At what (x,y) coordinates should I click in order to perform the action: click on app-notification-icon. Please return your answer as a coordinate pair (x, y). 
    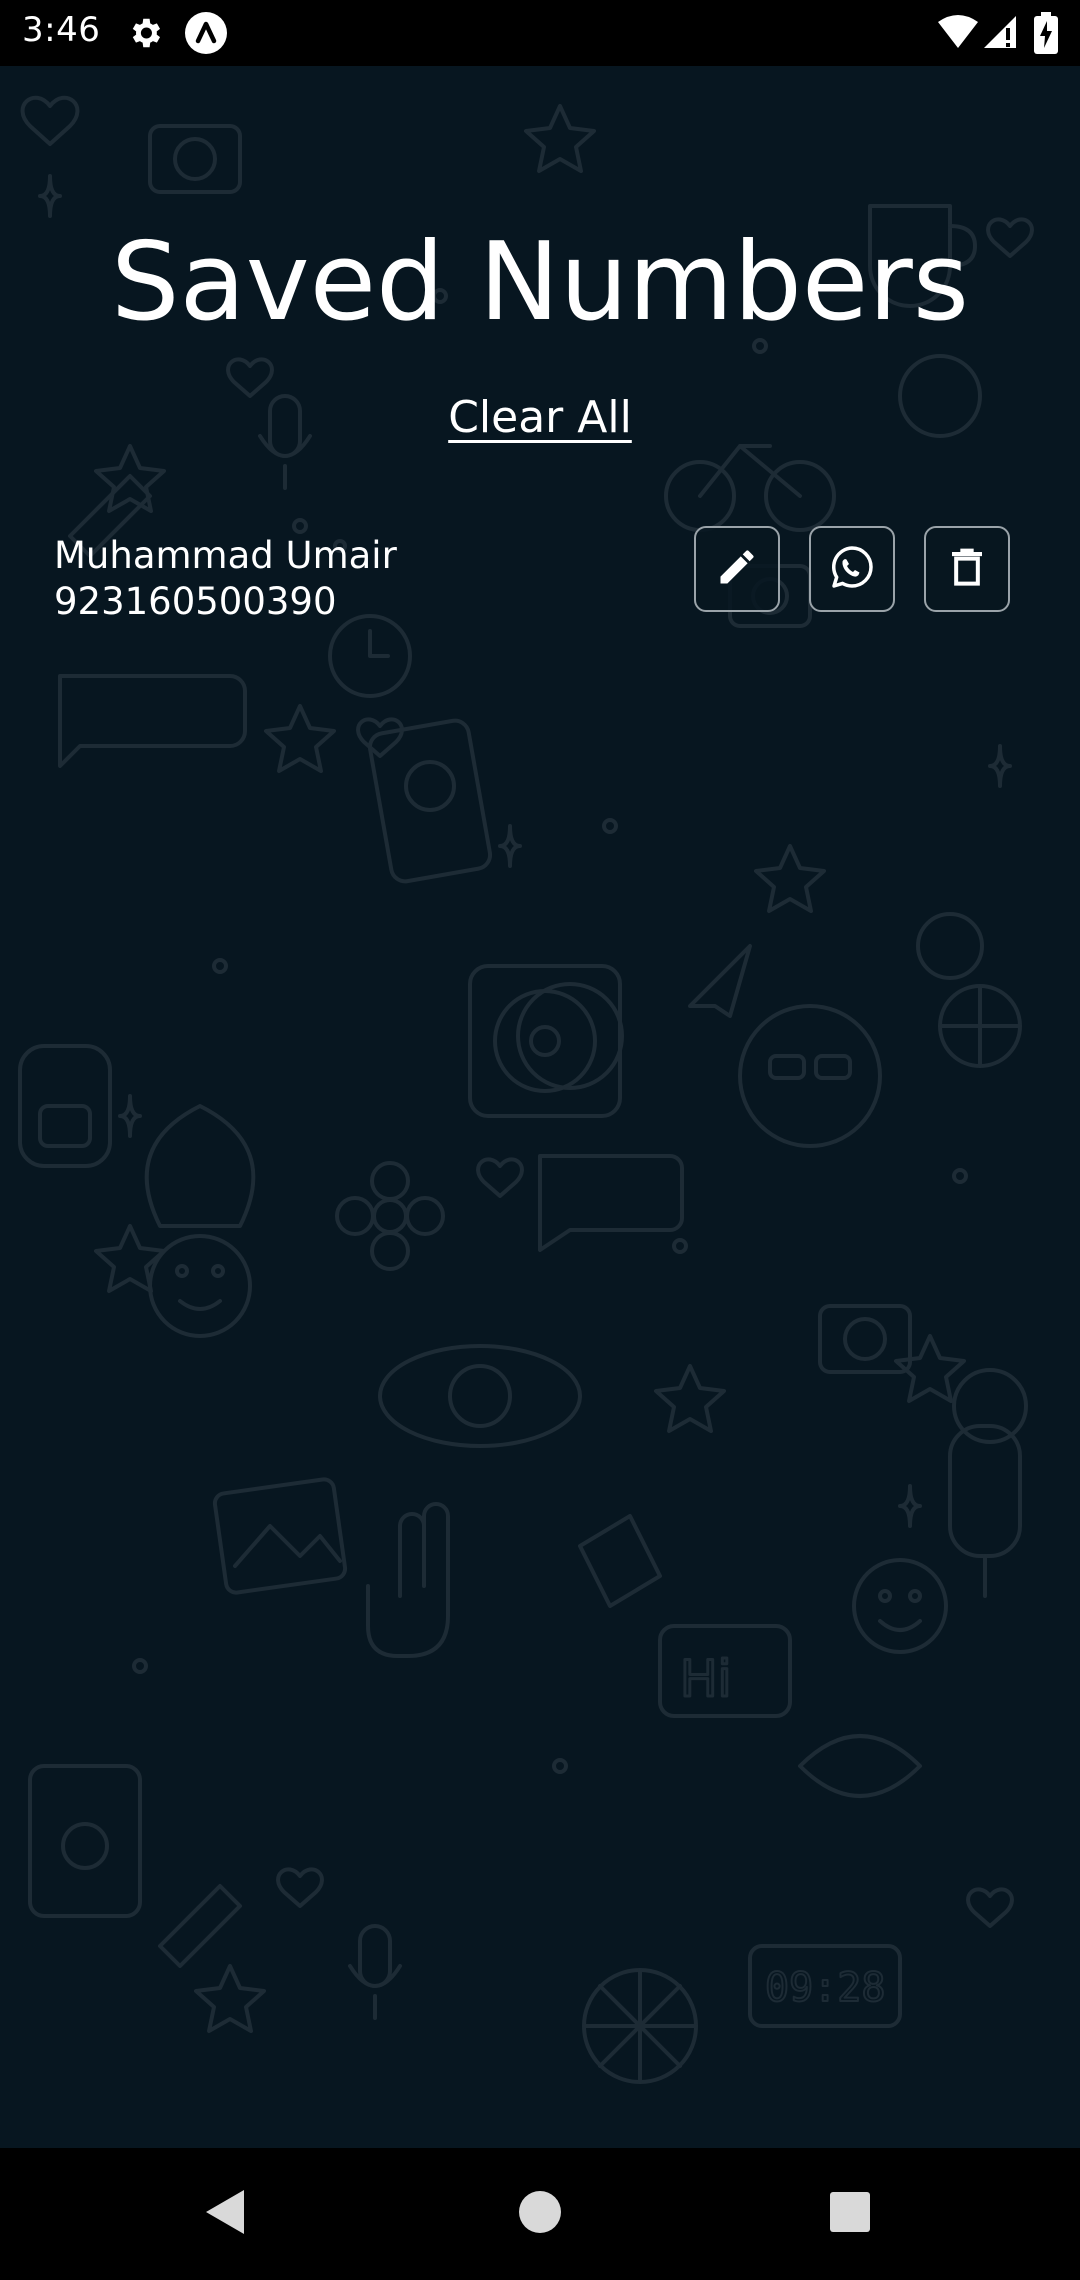
    Looking at the image, I should click on (206, 35).